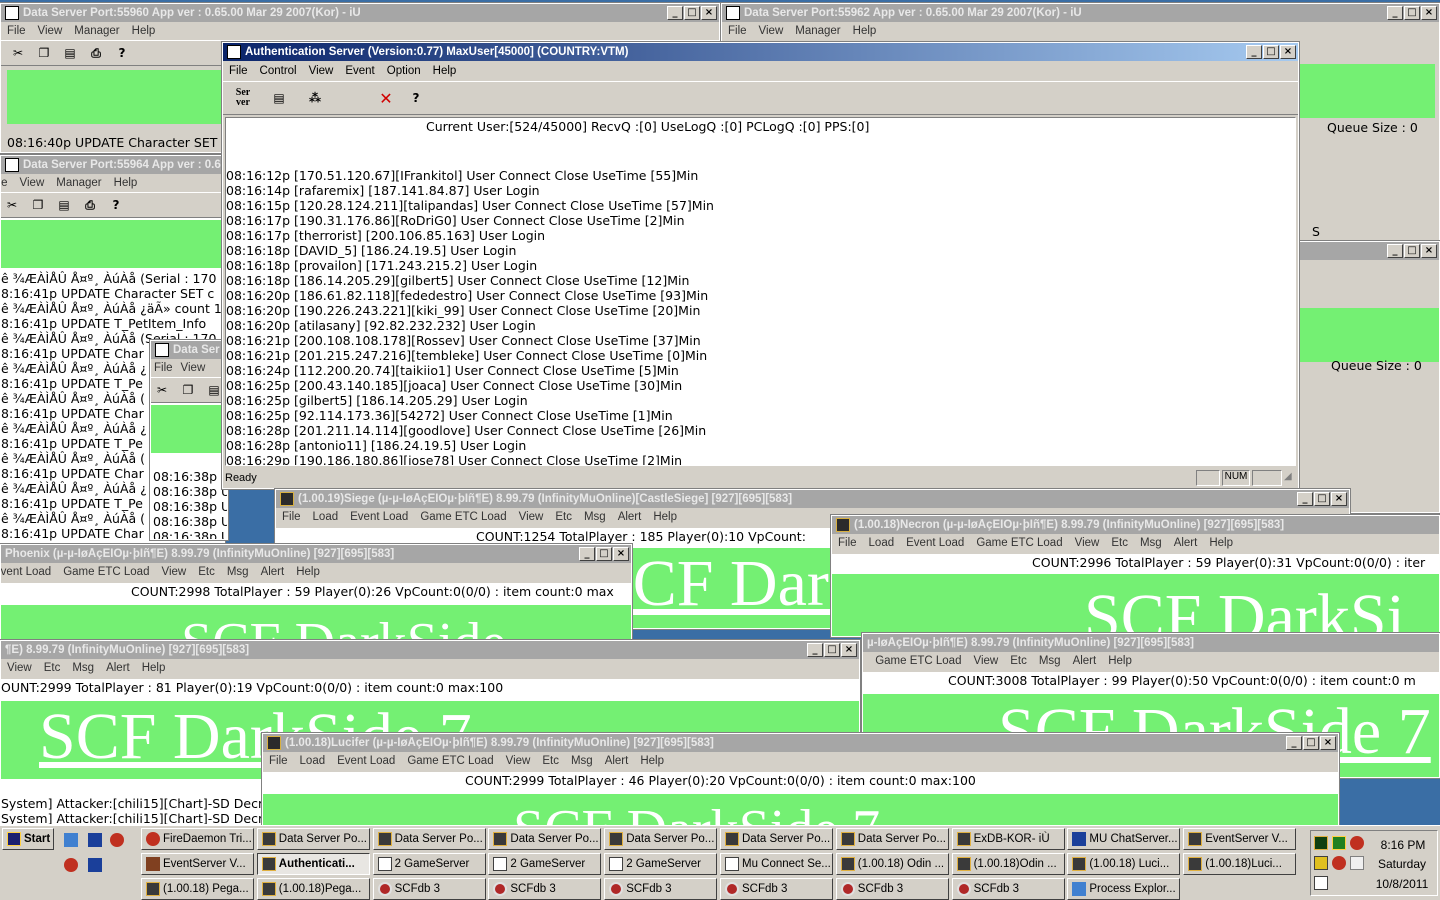 The width and height of the screenshot is (1440, 900). I want to click on menu-control: Control, so click(278, 71).